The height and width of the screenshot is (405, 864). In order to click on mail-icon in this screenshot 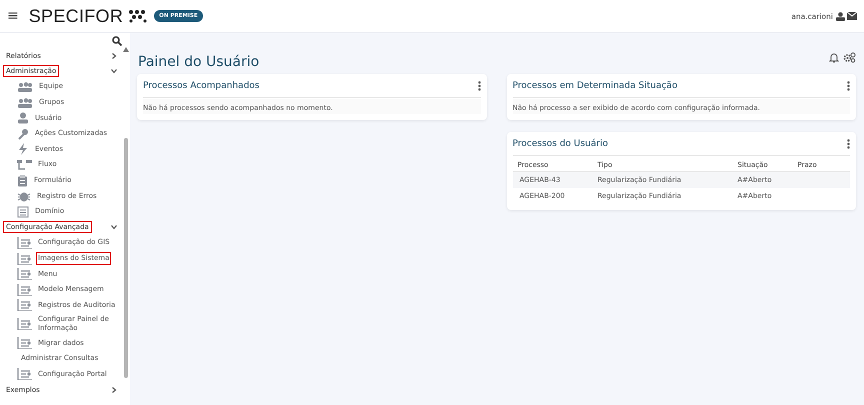, I will do `click(852, 16)`.